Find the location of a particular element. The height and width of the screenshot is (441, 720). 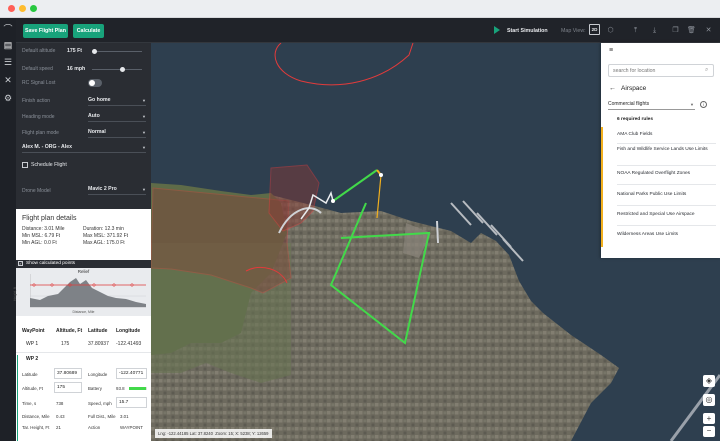

wp2-lat-label: Latitude is located at coordinates (30, 374).